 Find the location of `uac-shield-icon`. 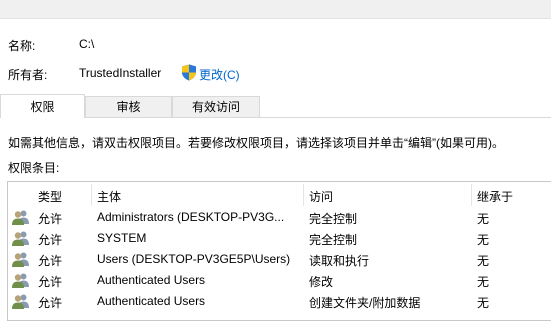

uac-shield-icon is located at coordinates (189, 72).